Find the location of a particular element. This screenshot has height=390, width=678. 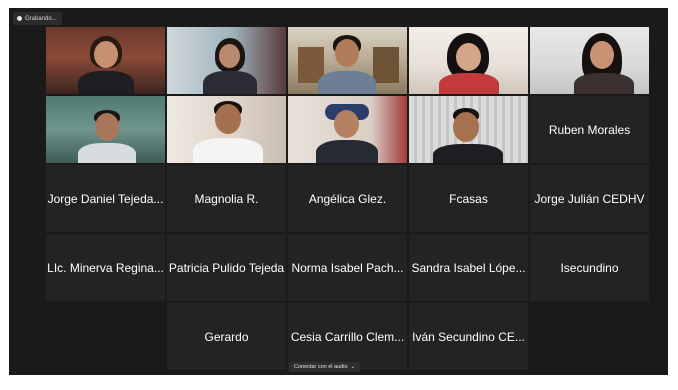

participant-name-tile: Magnolia R. is located at coordinates (226, 198).